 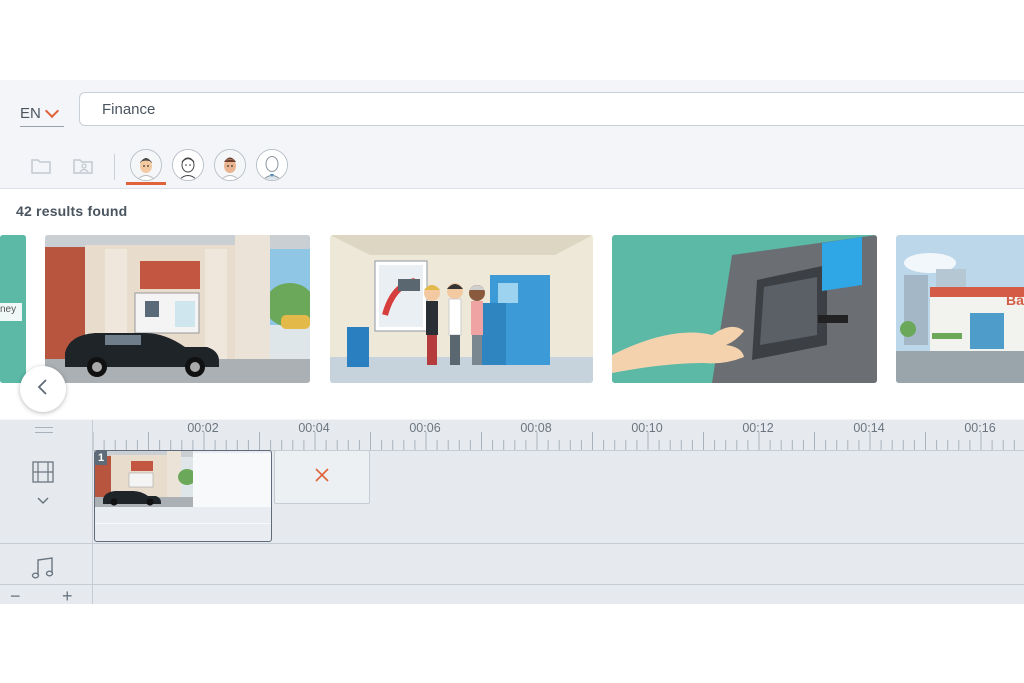 I want to click on carousel-prev-button, so click(x=43, y=389).